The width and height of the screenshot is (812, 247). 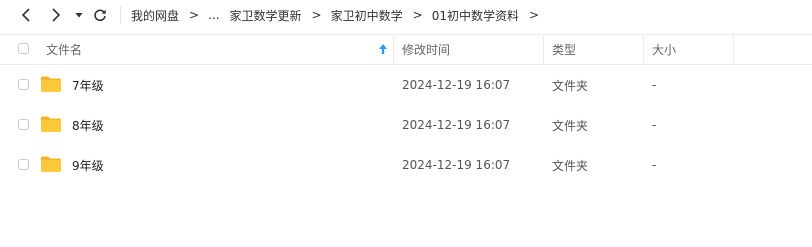 I want to click on column-header-size: 大小, so click(x=664, y=49).